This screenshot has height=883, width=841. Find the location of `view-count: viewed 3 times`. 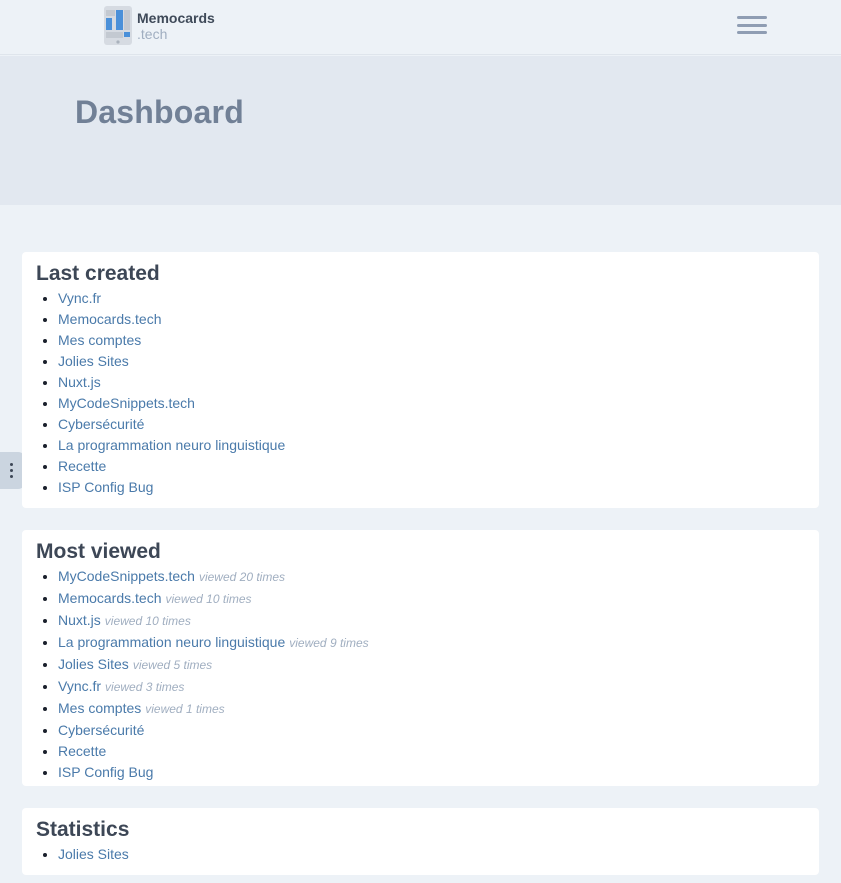

view-count: viewed 3 times is located at coordinates (145, 687).